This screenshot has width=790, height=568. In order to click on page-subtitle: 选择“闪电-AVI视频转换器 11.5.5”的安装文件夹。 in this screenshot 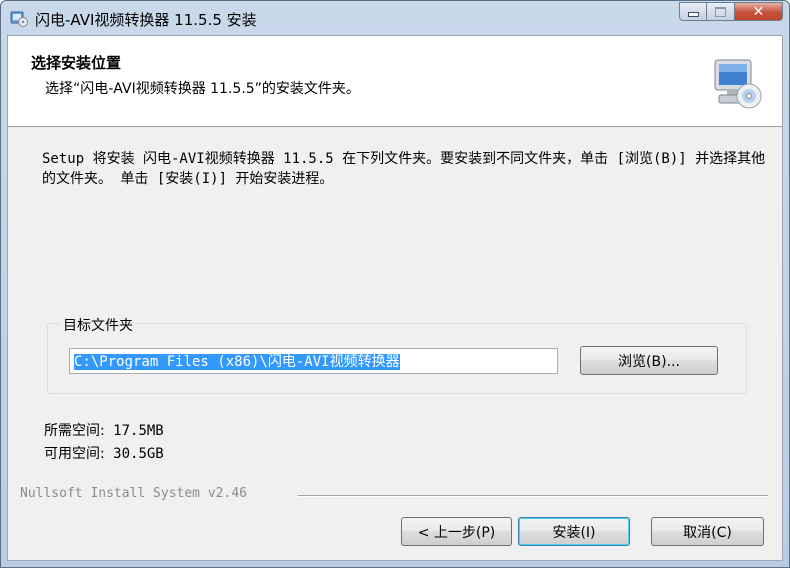, I will do `click(202, 89)`.